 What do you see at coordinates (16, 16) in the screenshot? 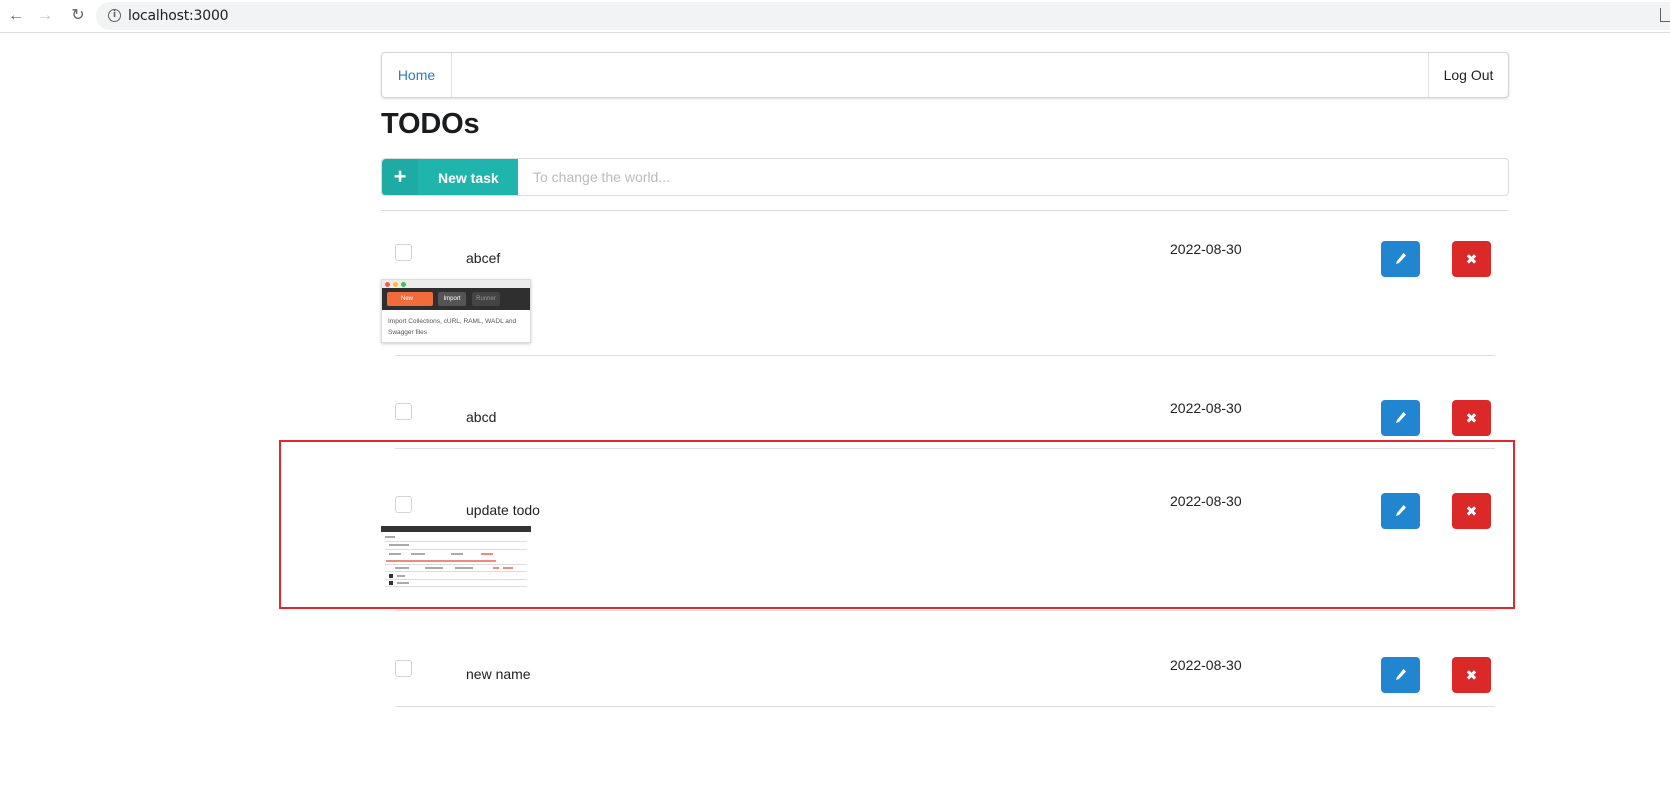
I see `back-arrow-icon: ←` at bounding box center [16, 16].